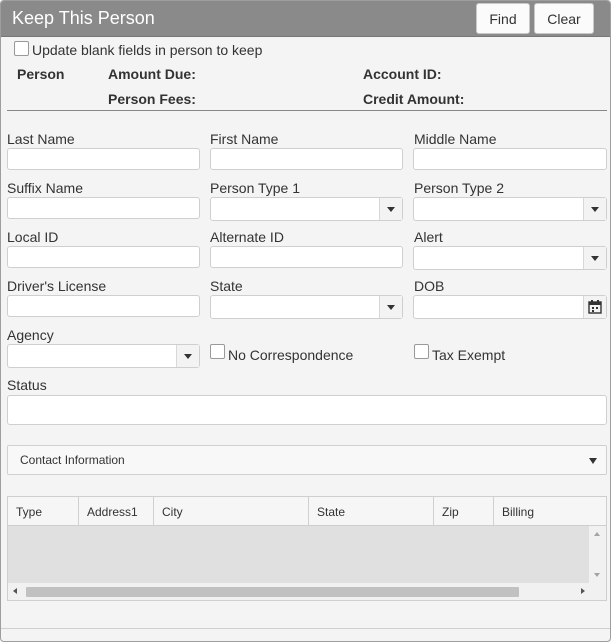  I want to click on column-address1: Address1, so click(116, 511).